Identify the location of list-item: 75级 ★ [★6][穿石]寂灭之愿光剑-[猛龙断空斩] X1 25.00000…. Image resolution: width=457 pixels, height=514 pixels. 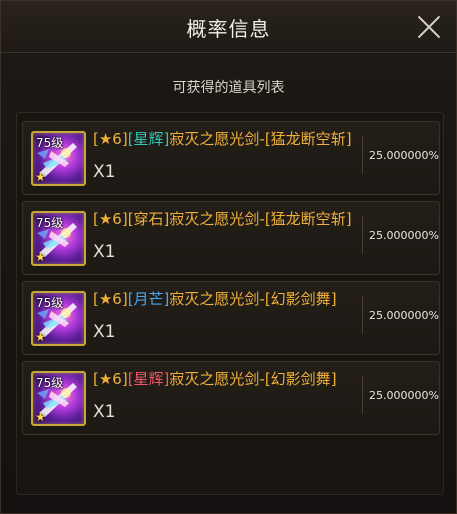
(231, 238).